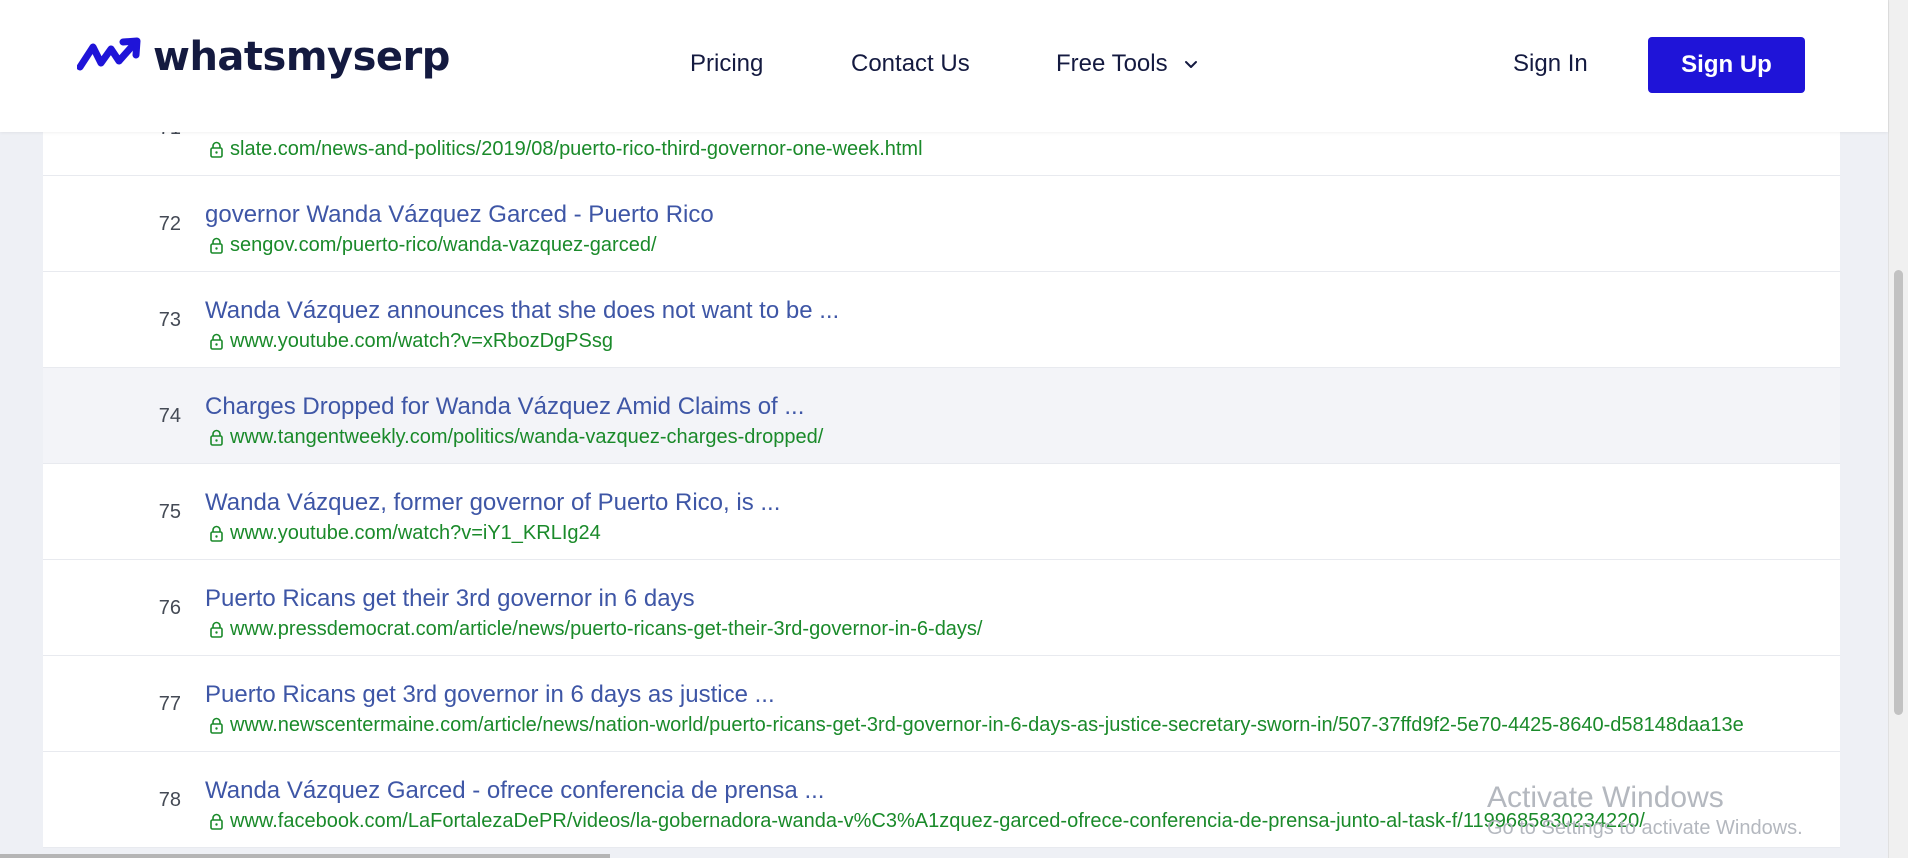 The height and width of the screenshot is (858, 1908). I want to click on result-rank: 73, so click(169, 320).